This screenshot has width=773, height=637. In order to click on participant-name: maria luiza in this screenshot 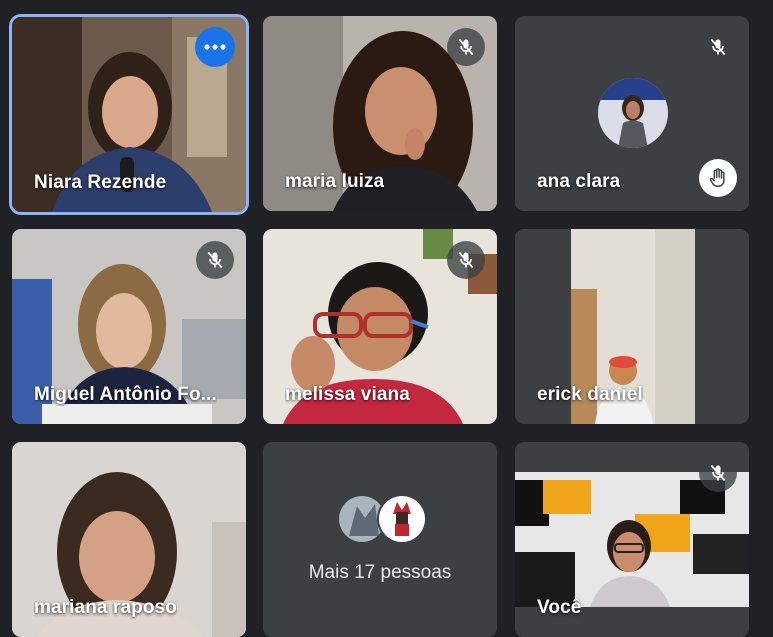, I will do `click(335, 181)`.